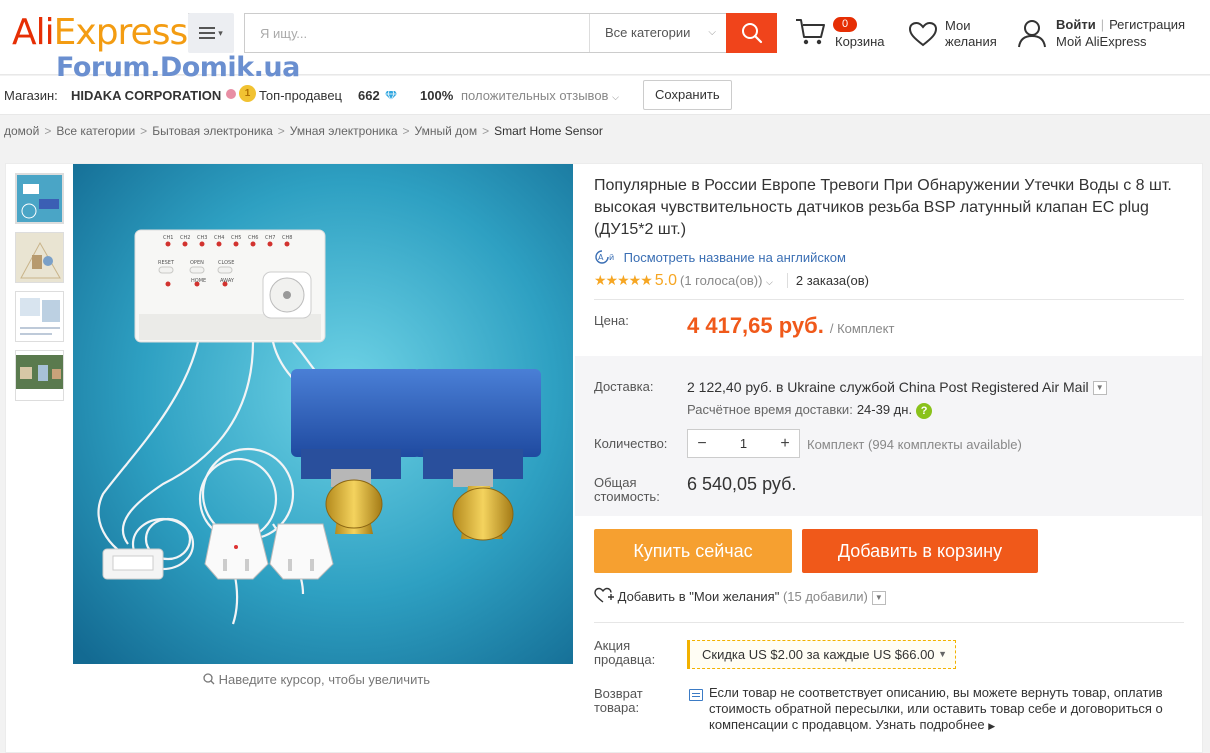  I want to click on price-label: Цена:, so click(611, 320).